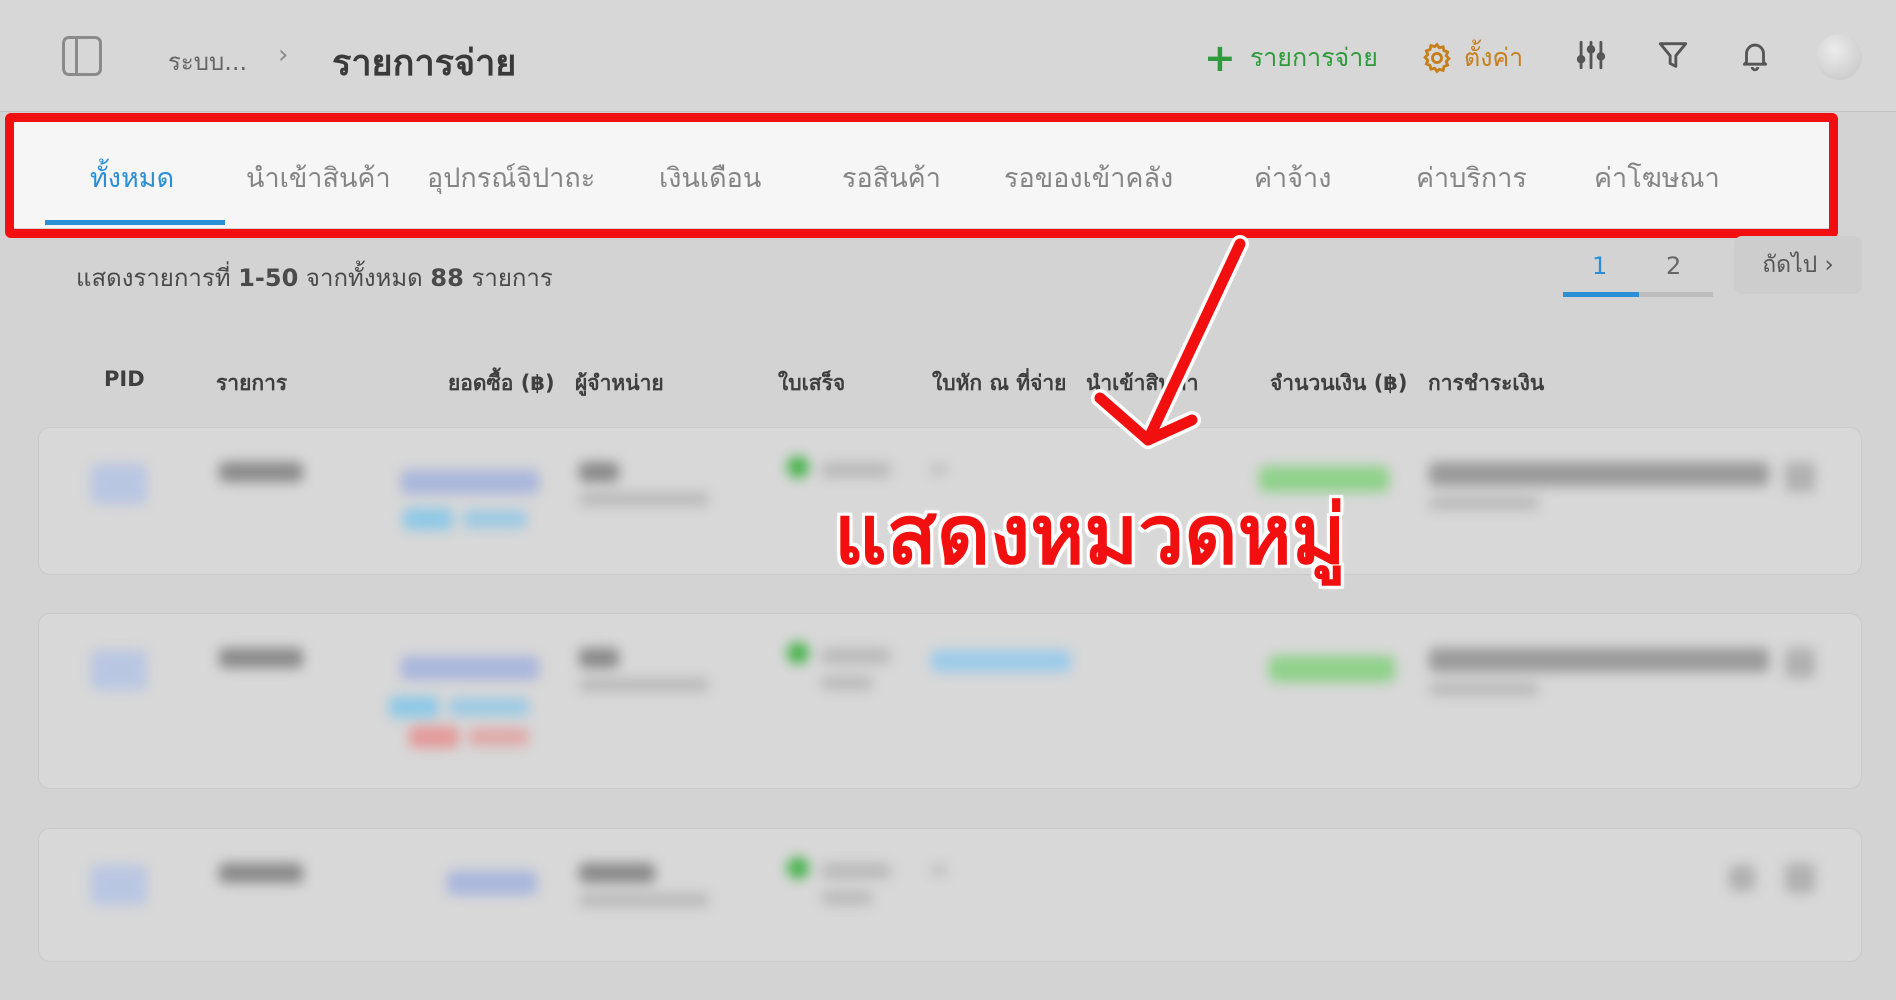  Describe the element at coordinates (1673, 55) in the screenshot. I see `filter-icon` at that location.